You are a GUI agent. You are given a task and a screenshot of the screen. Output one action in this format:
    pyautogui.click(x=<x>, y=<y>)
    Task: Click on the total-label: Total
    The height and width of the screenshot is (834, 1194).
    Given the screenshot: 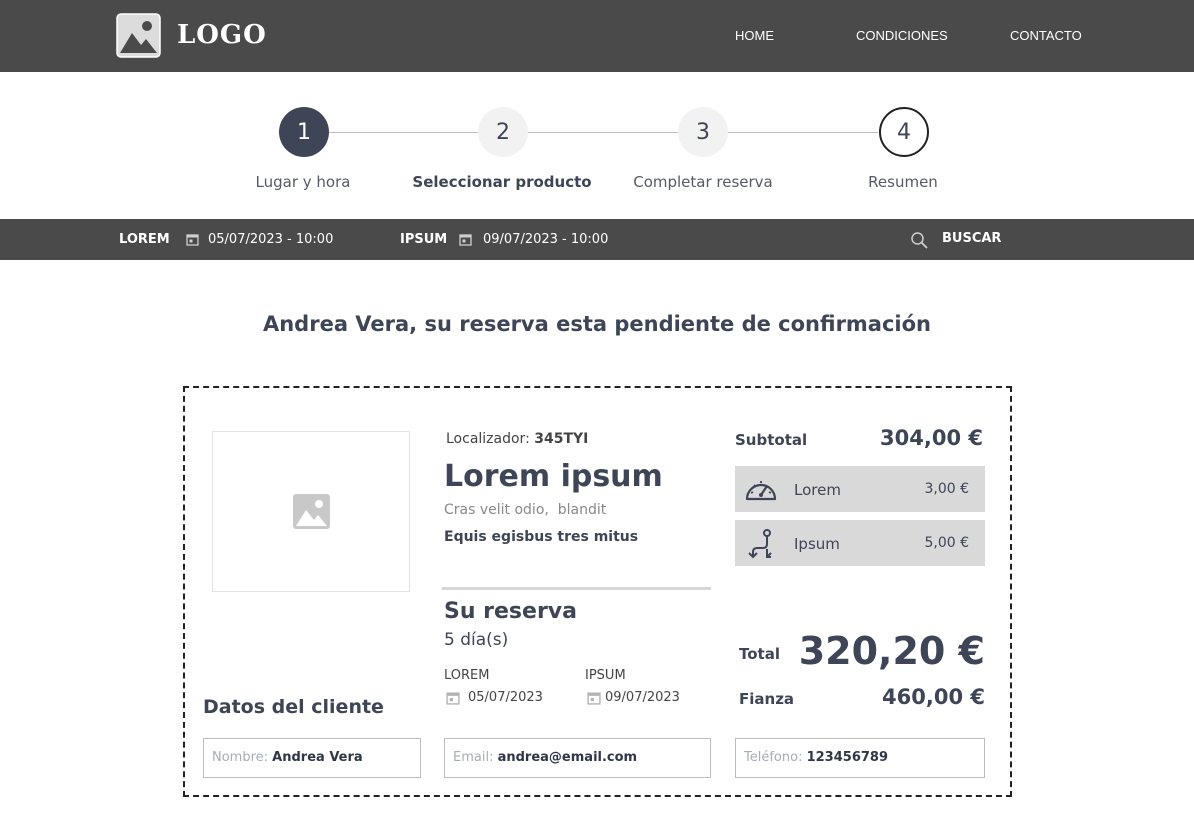 What is the action you would take?
    pyautogui.click(x=759, y=654)
    